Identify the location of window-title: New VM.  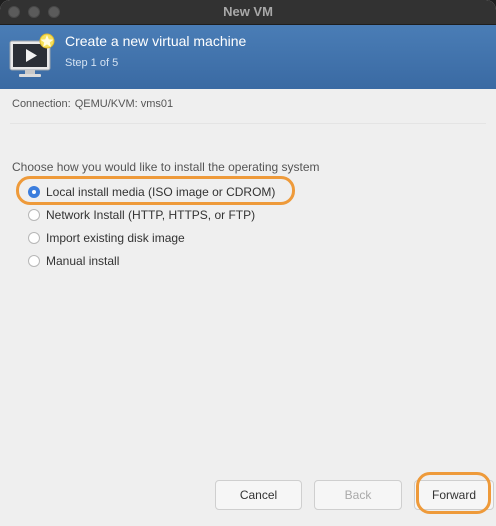
(248, 11).